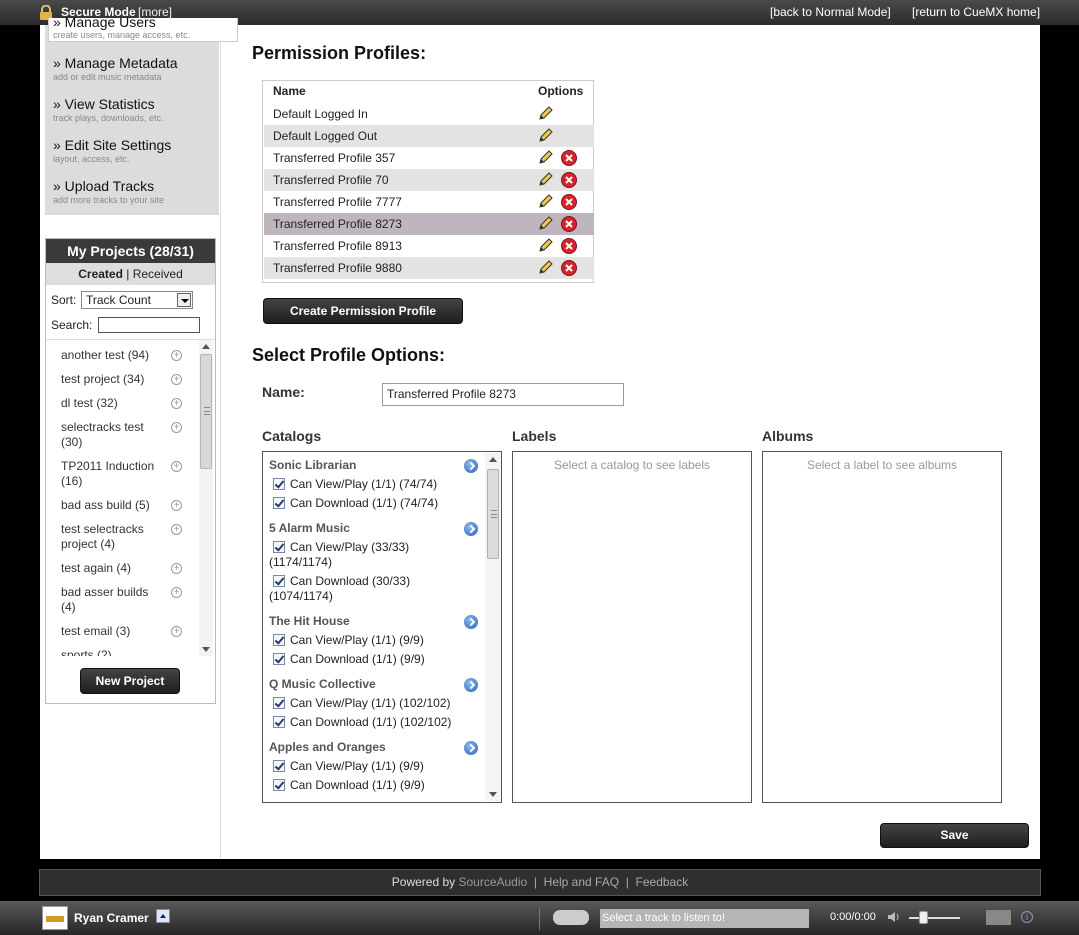 The height and width of the screenshot is (935, 1079). Describe the element at coordinates (111, 537) in the screenshot. I see `list-item: test selectracks project (4)` at that location.